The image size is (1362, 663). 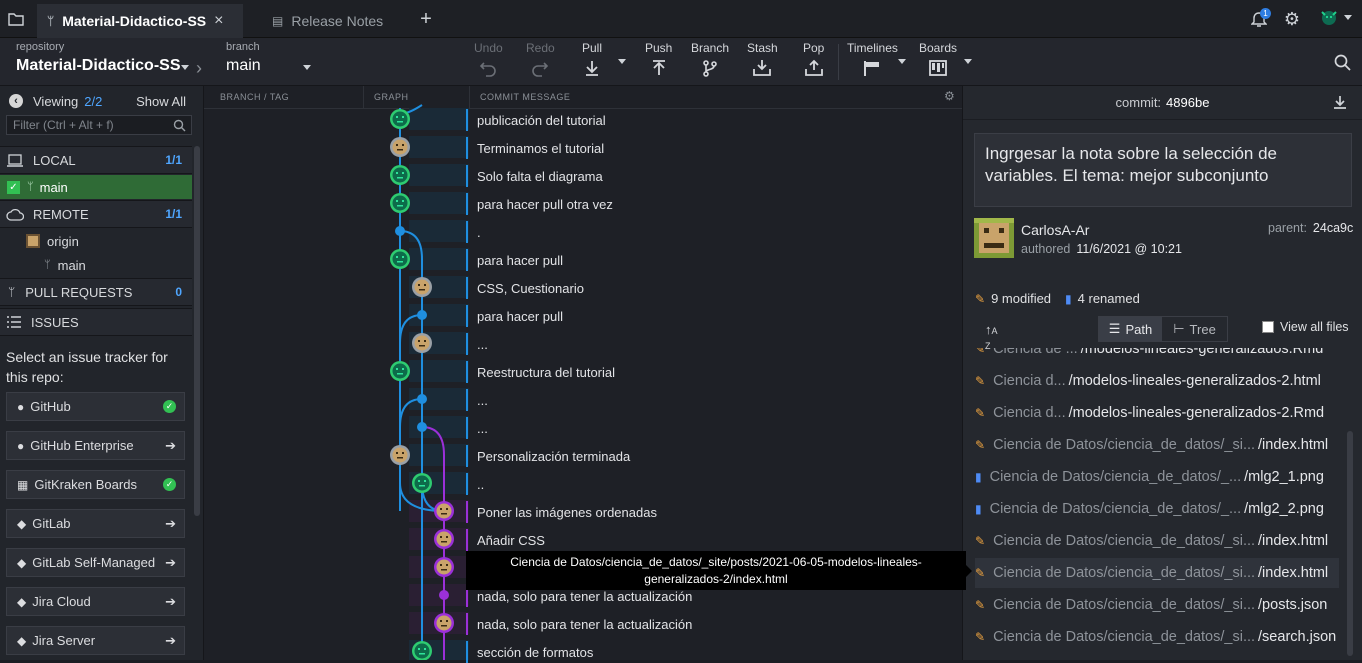 I want to click on pull-button: Pull, so click(x=592, y=59).